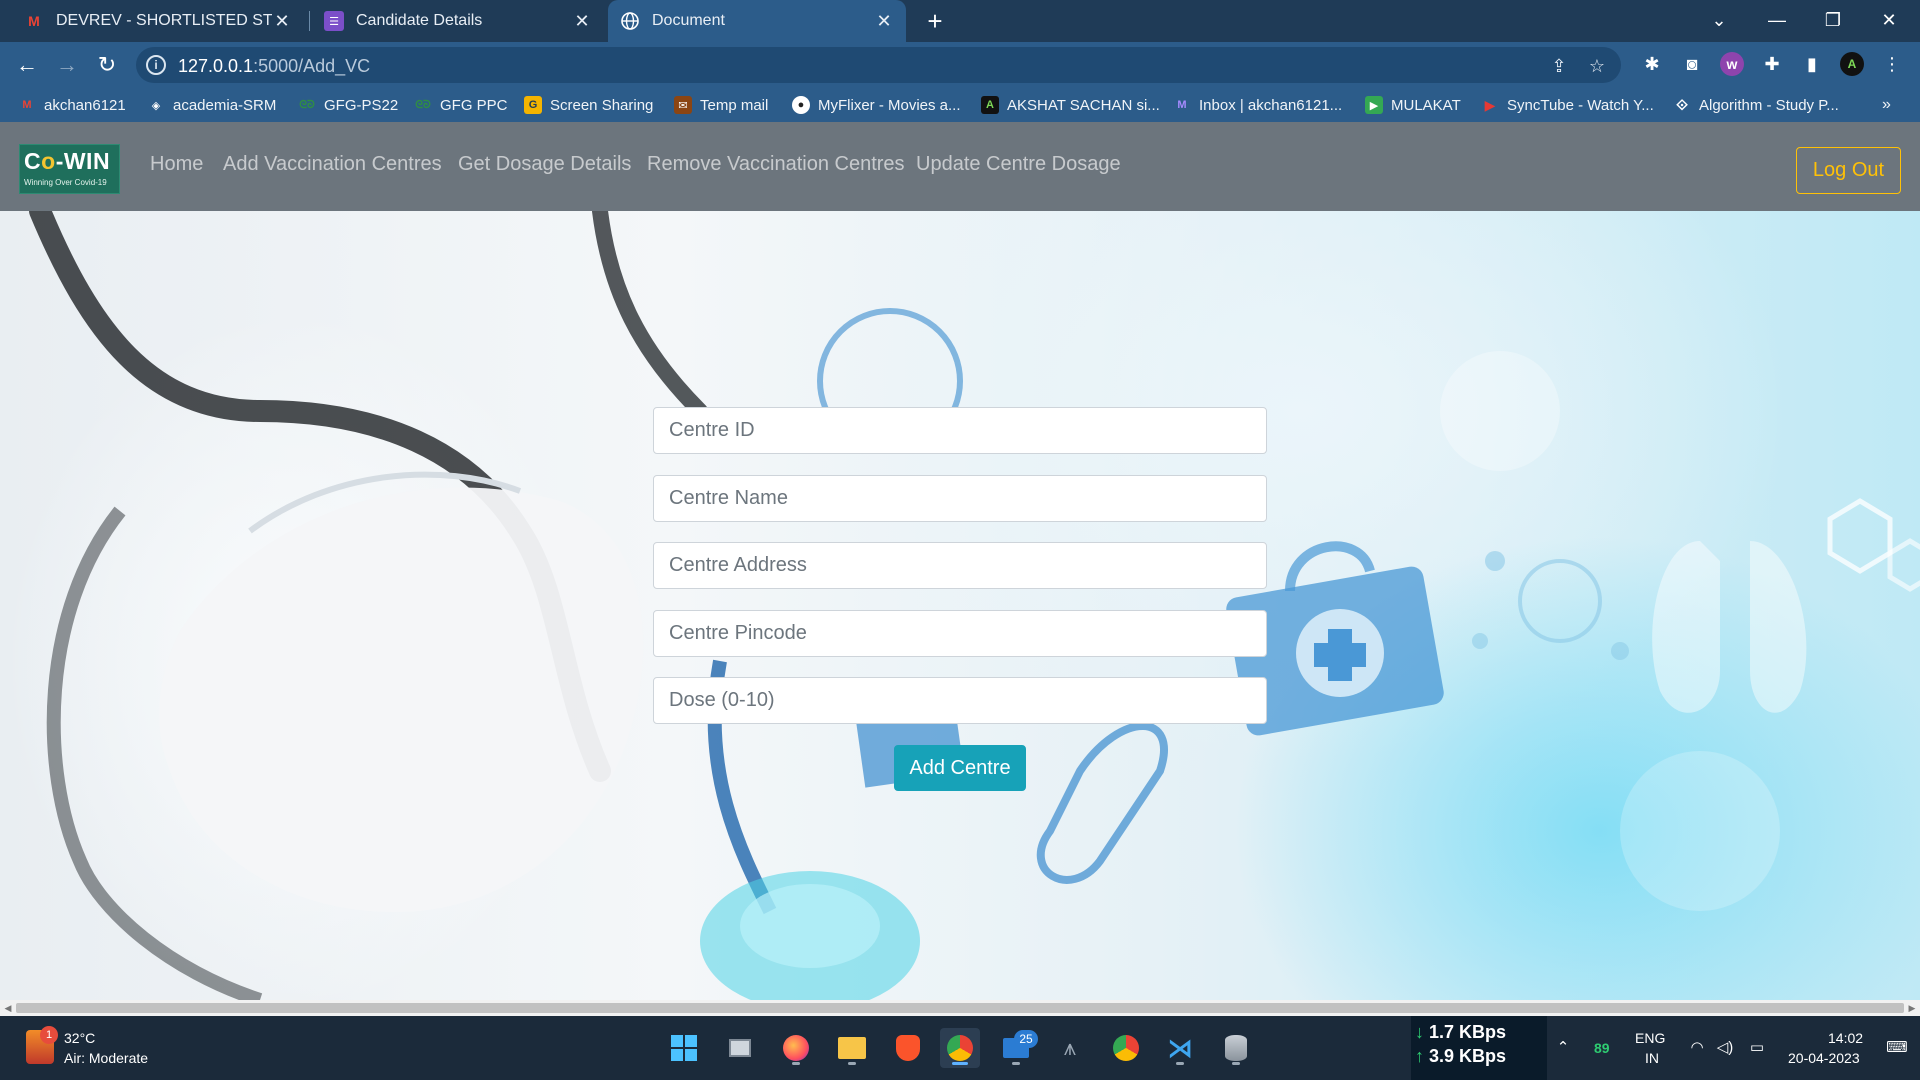 Image resolution: width=1920 pixels, height=1080 pixels. I want to click on film-reel-icon: ●, so click(801, 105).